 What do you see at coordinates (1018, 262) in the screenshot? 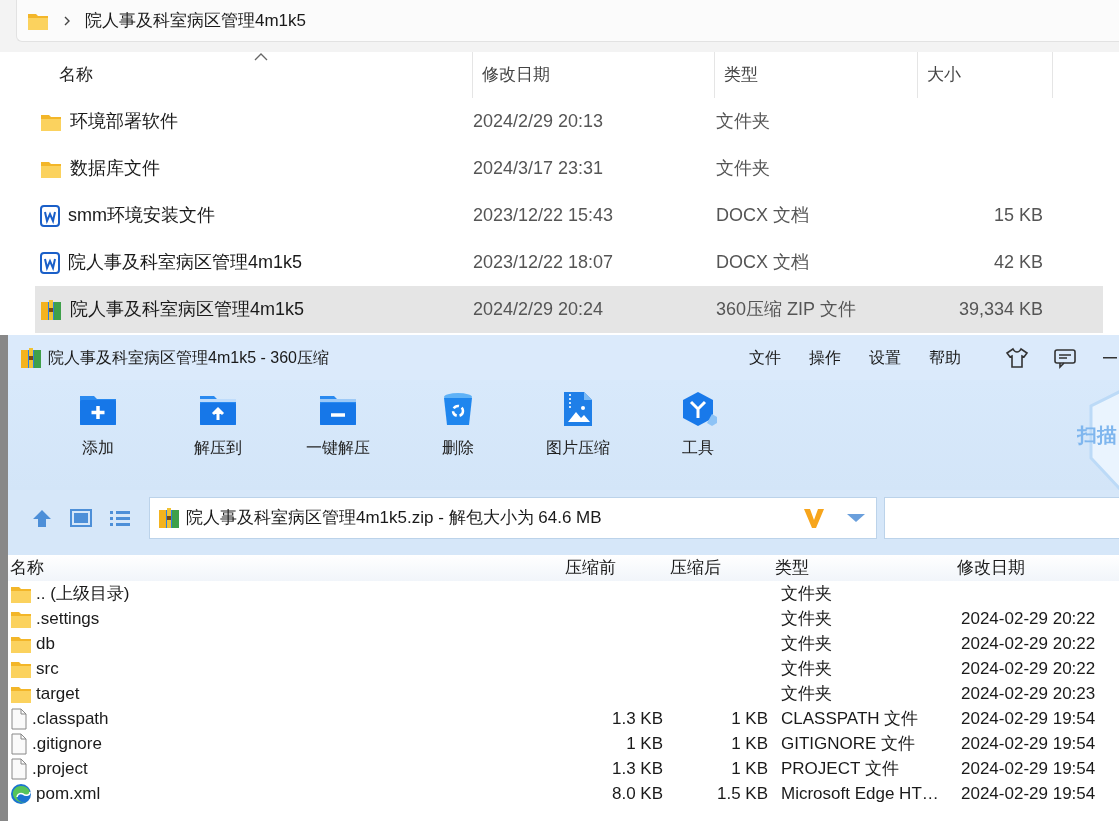
I see `file-size: 42 KB` at bounding box center [1018, 262].